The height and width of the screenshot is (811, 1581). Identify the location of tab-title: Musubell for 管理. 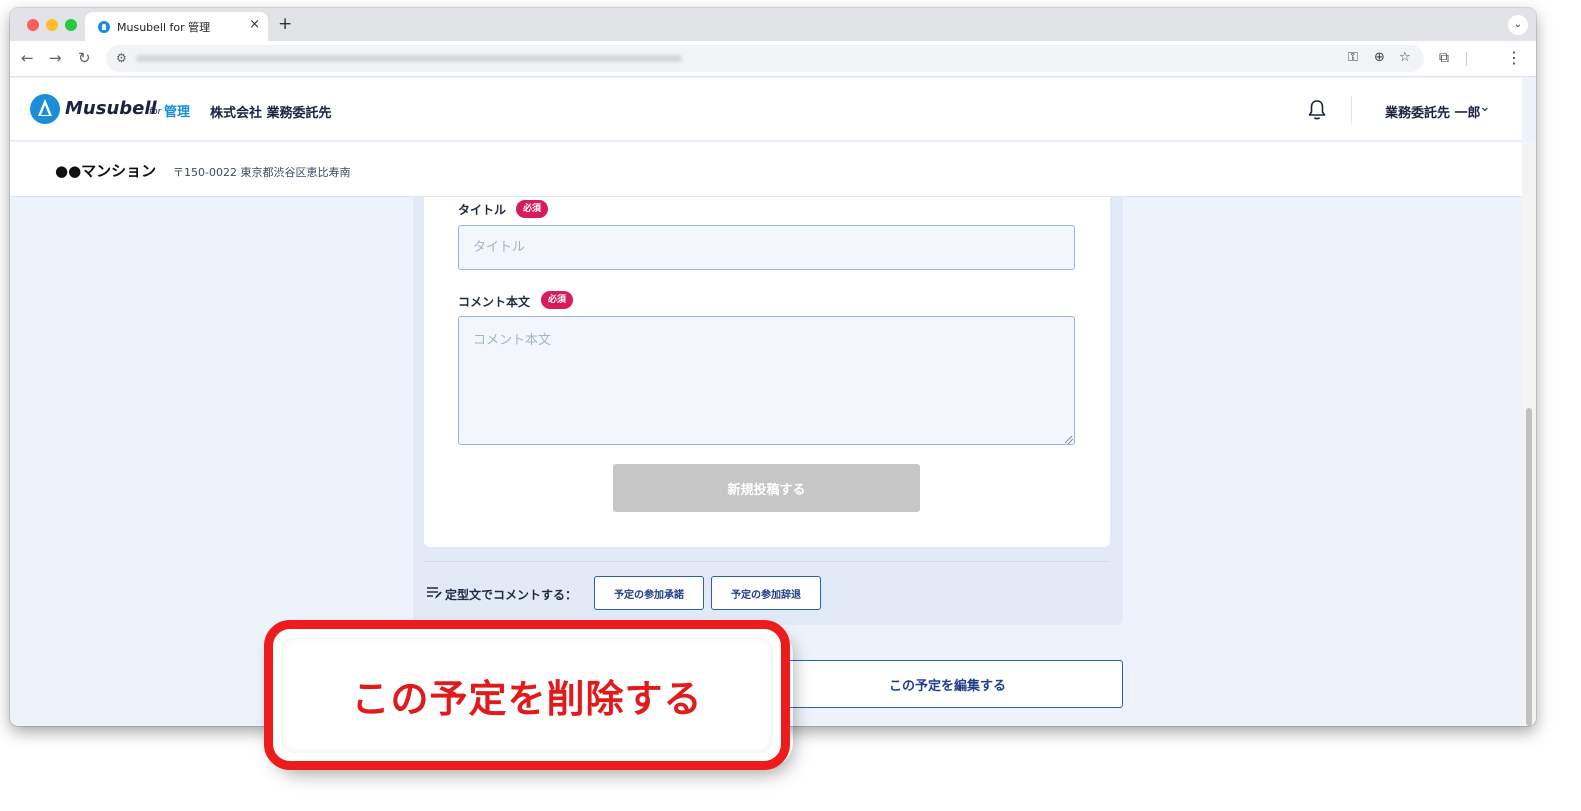
(164, 27).